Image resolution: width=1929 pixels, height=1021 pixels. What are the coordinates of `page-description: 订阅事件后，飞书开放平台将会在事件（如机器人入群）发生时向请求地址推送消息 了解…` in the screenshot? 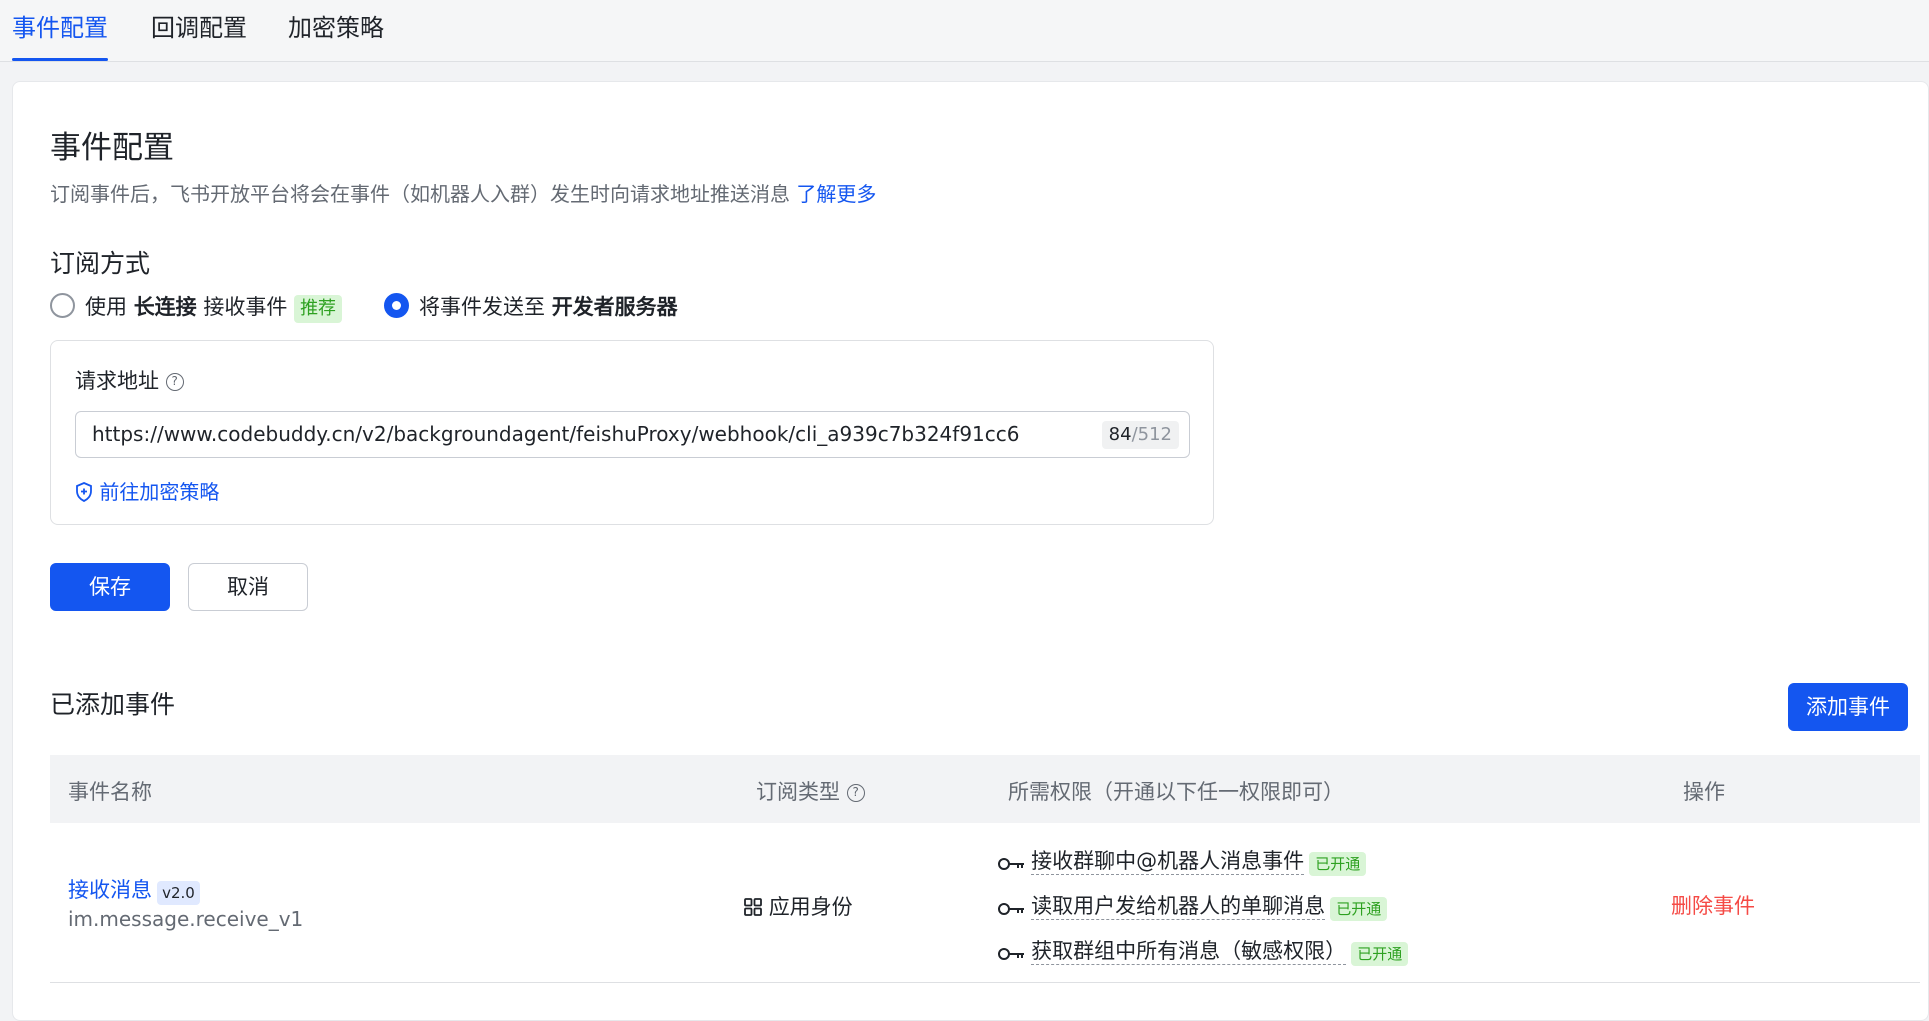 It's located at (463, 192).